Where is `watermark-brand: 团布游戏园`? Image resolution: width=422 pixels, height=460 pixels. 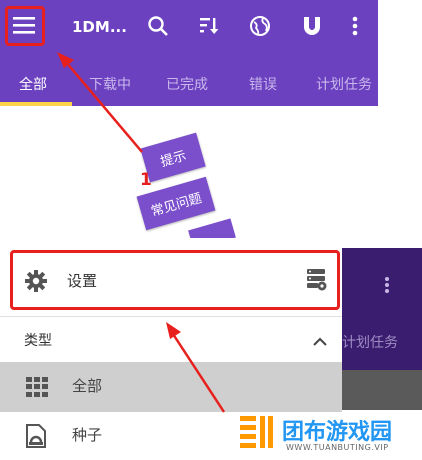 watermark-brand: 团布游戏园 is located at coordinates (337, 432).